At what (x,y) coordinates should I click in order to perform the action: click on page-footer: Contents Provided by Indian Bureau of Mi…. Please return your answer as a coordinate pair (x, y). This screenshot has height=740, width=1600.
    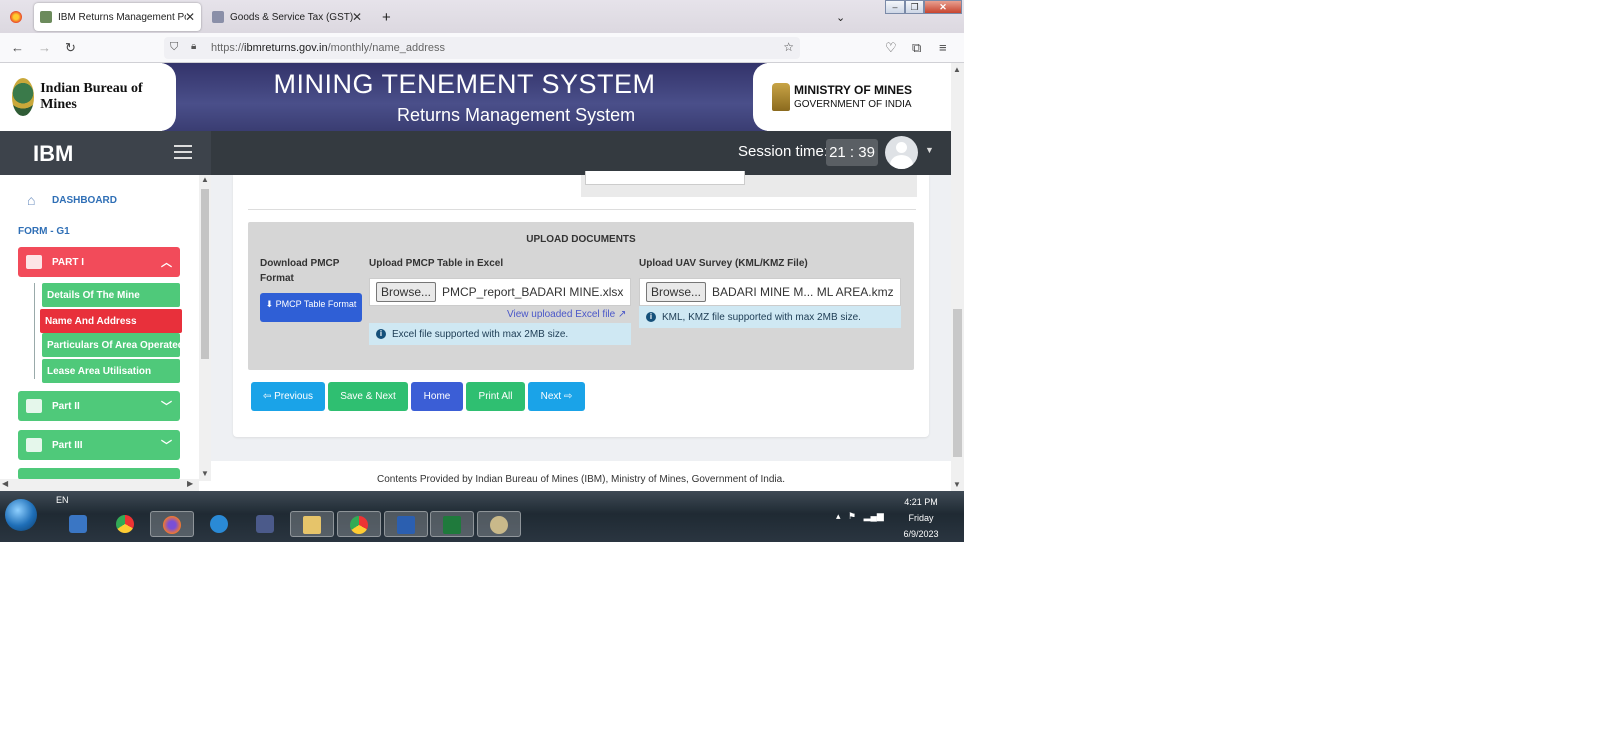
    Looking at the image, I should click on (581, 476).